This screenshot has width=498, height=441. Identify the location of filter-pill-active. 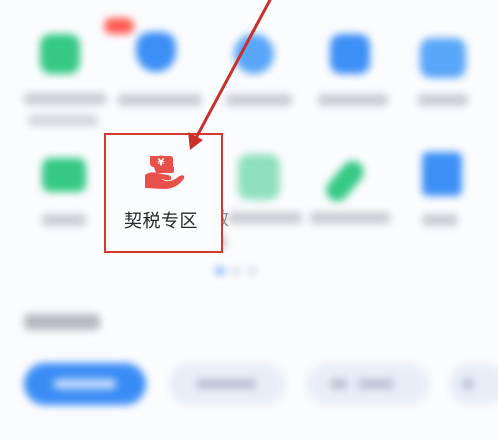
(85, 384).